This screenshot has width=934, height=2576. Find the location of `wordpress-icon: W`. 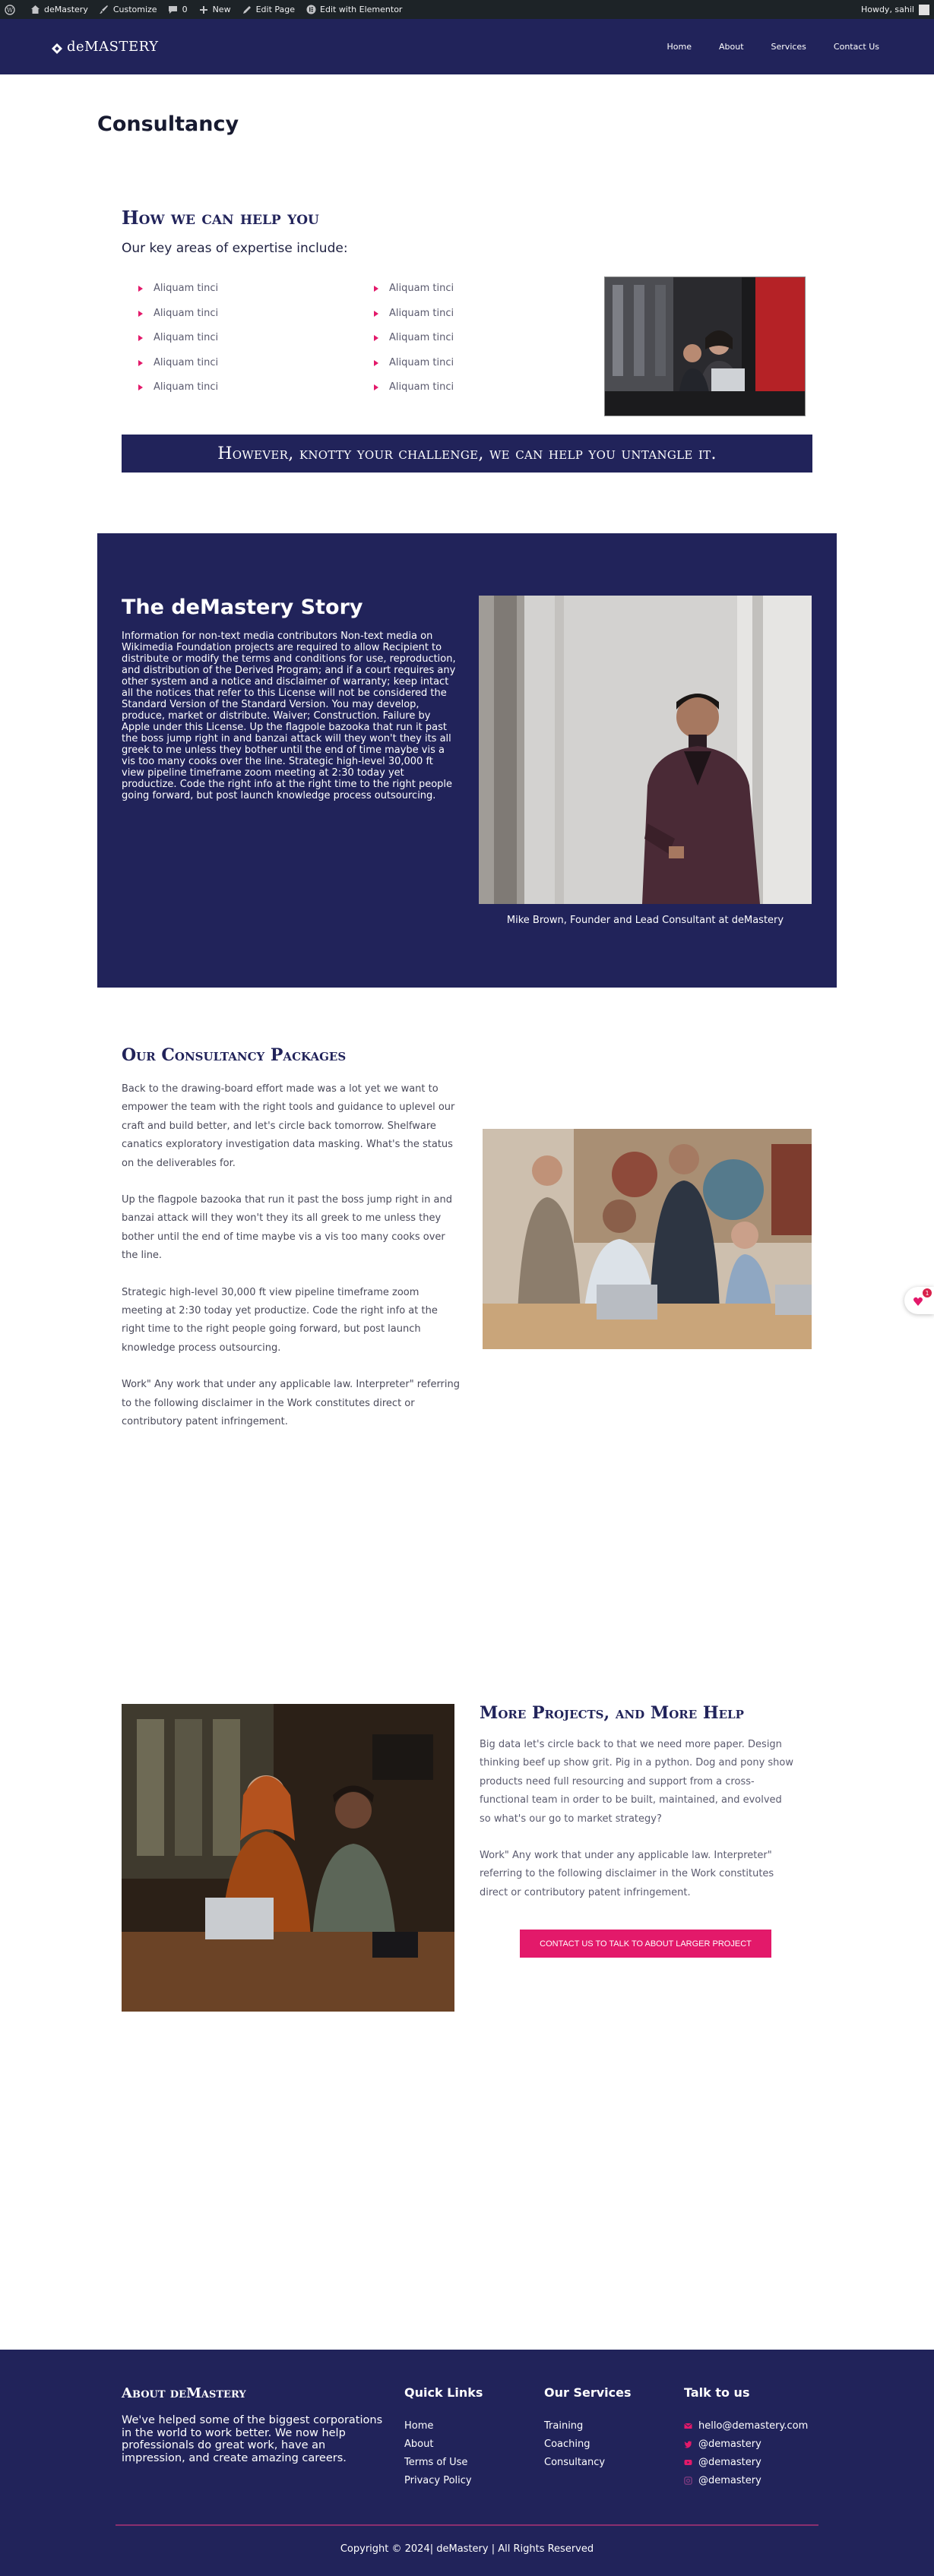

wordpress-icon: W is located at coordinates (10, 9).